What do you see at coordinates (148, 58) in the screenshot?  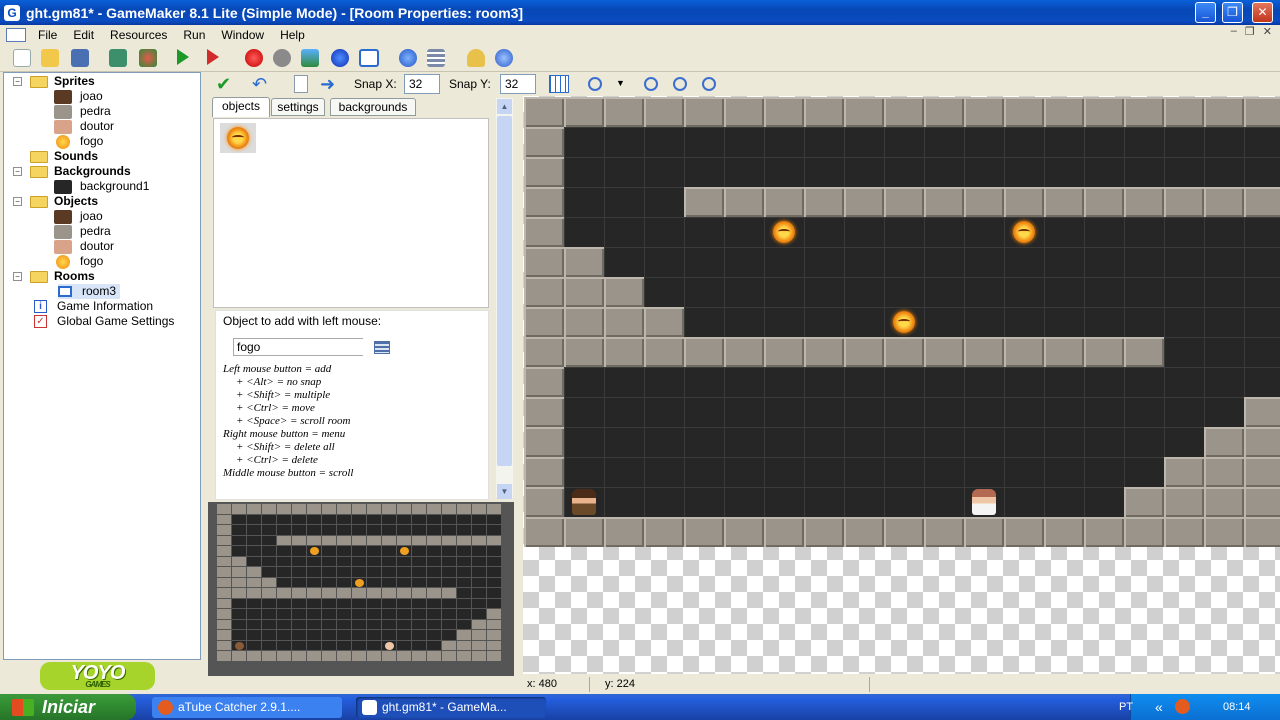 I see `publish-icon` at bounding box center [148, 58].